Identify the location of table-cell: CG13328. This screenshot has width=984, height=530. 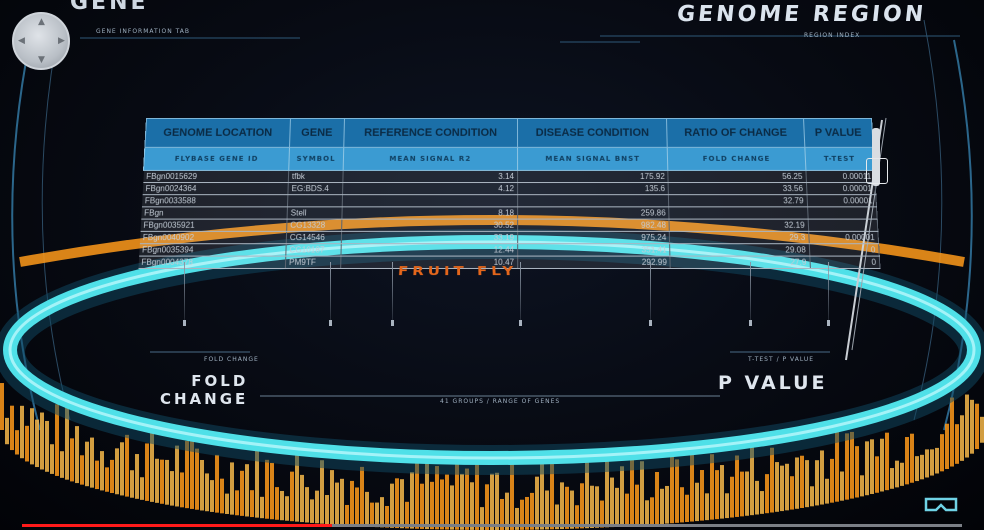
(314, 225).